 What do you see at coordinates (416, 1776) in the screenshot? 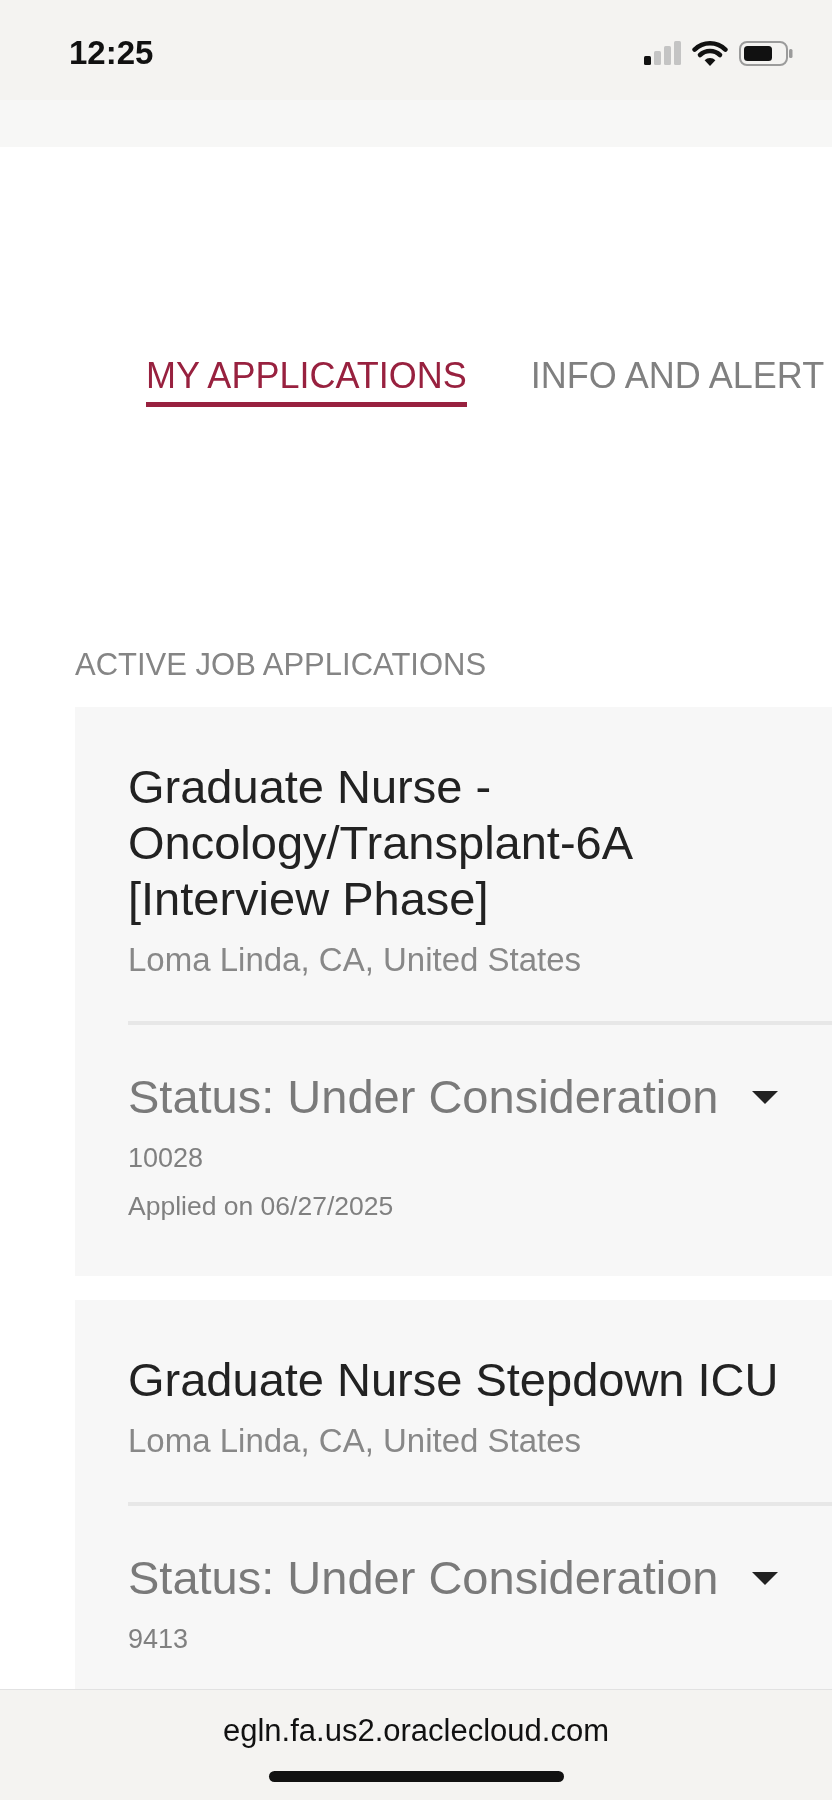
I see `home-indicator-icon` at bounding box center [416, 1776].